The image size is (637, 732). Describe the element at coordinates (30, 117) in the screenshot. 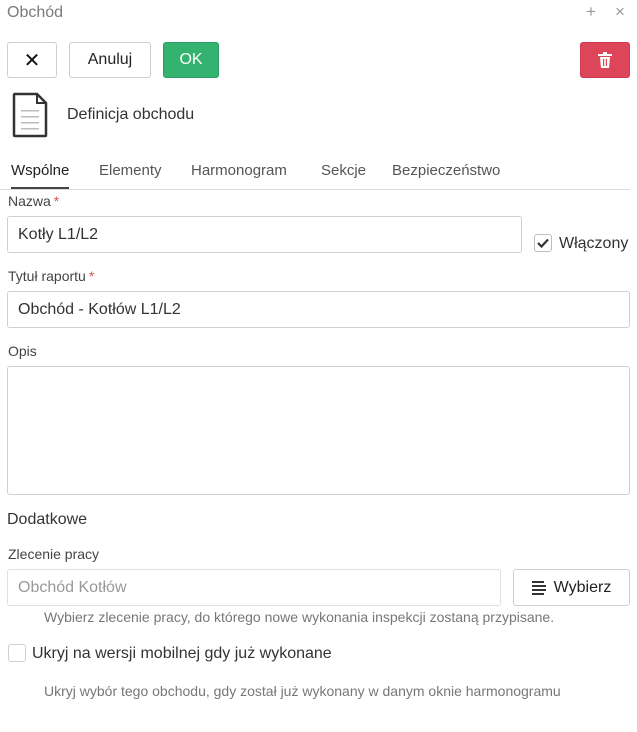

I see `document-icon` at that location.